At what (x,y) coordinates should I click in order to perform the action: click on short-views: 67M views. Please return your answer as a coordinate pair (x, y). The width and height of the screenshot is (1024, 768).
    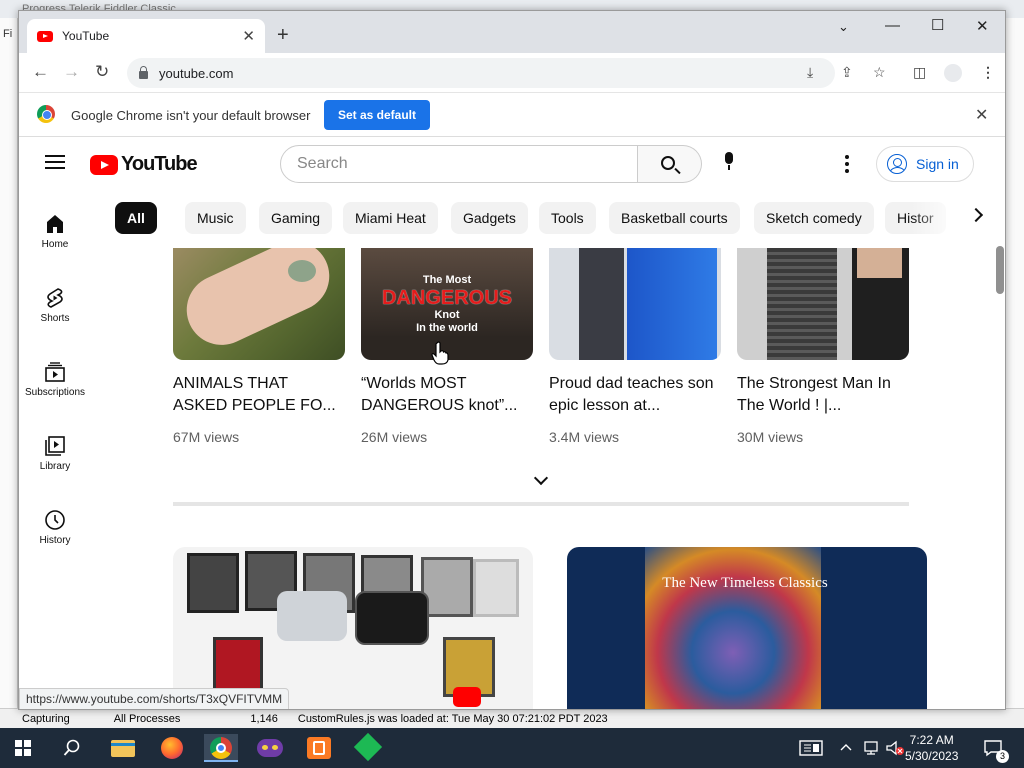
    Looking at the image, I should click on (206, 437).